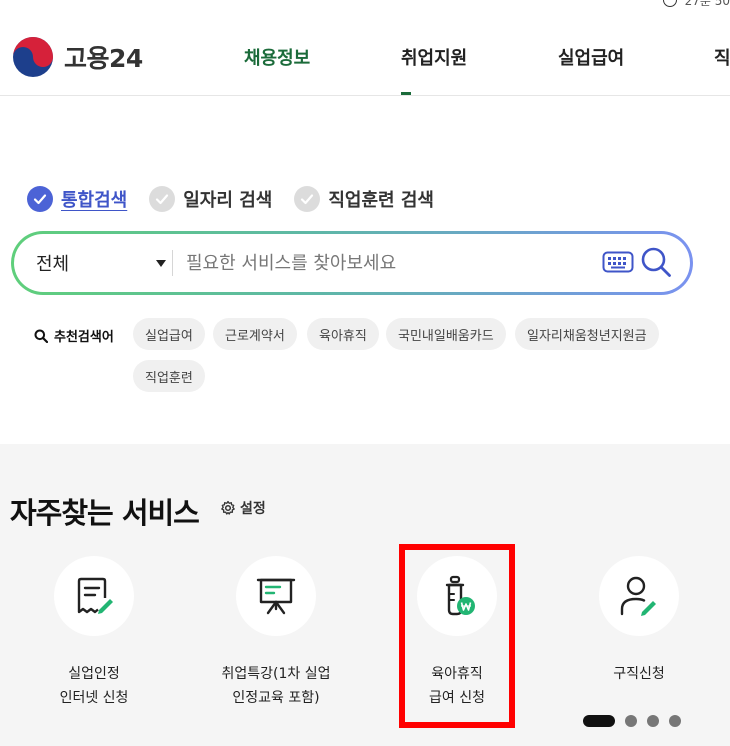 The width and height of the screenshot is (730, 746). I want to click on nav-item-unemployment-benefit: 실업급여, so click(591, 57).